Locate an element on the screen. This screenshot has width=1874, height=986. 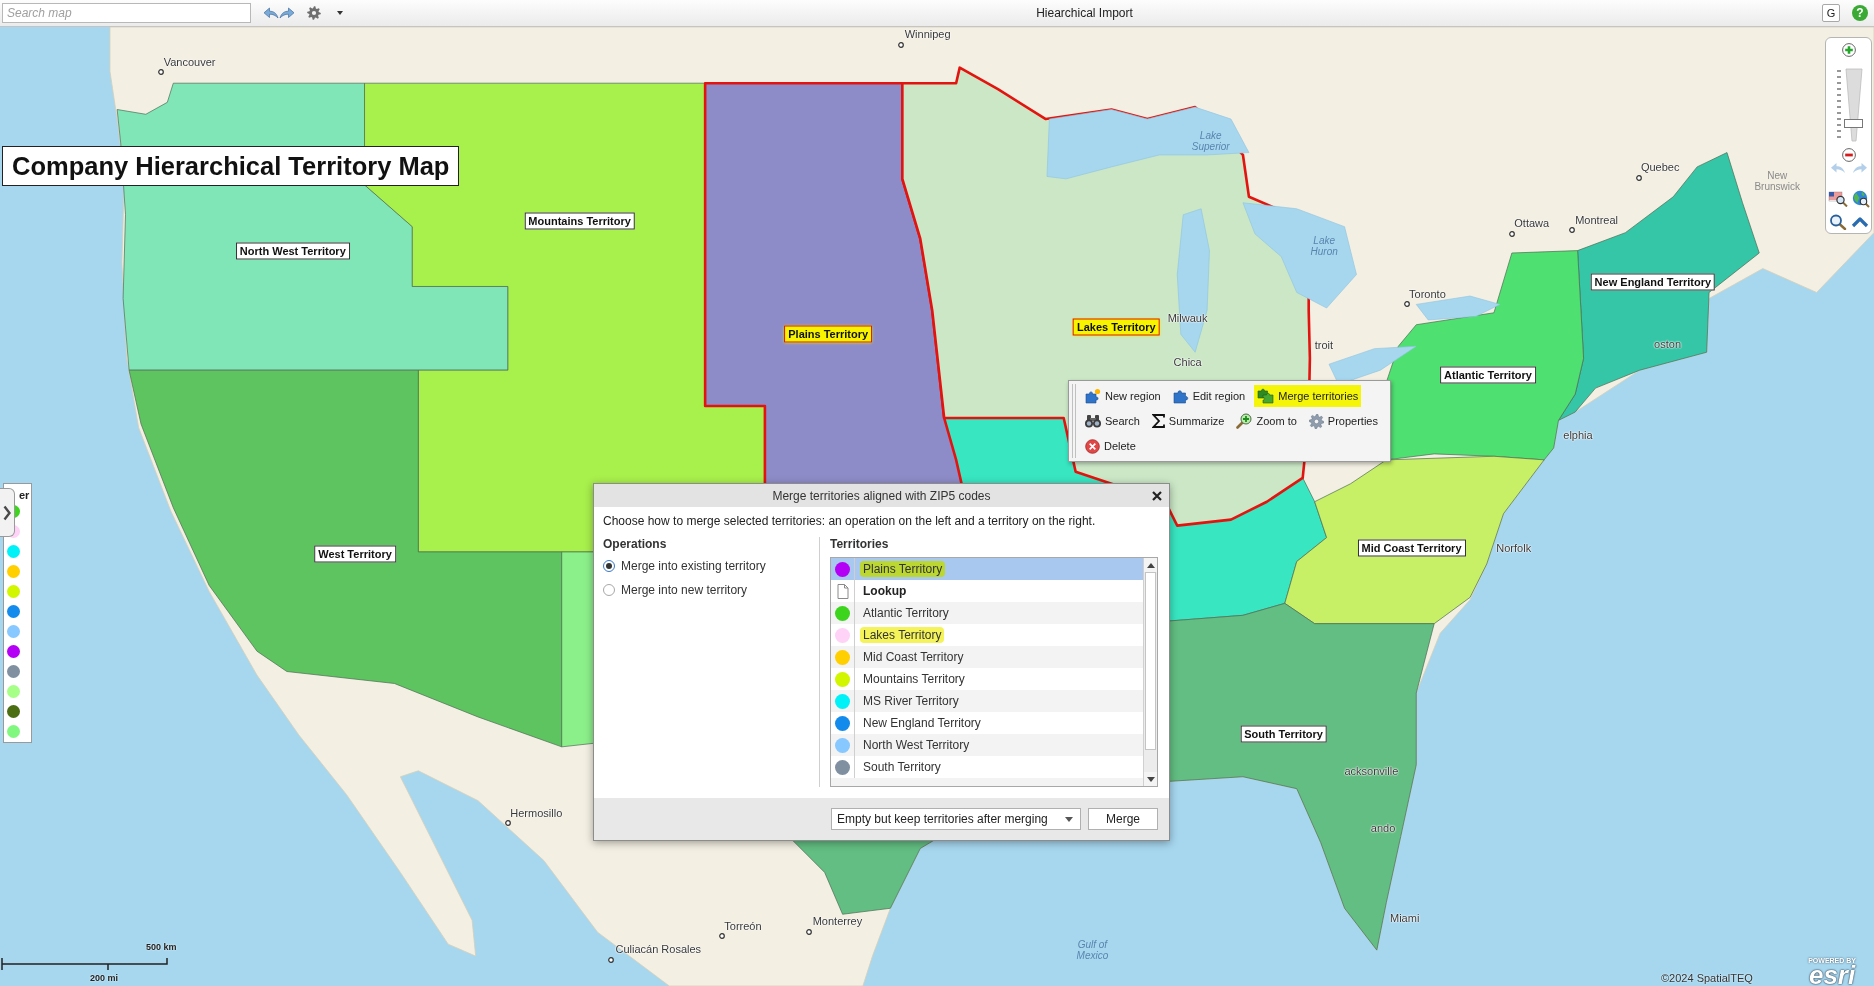
window-title: Hiearchical Import is located at coordinates (1084, 13).